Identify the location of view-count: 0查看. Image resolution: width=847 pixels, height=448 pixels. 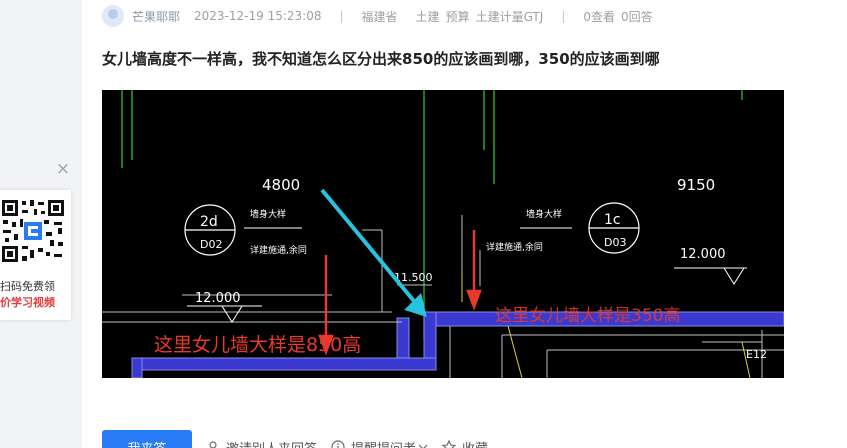
(599, 16).